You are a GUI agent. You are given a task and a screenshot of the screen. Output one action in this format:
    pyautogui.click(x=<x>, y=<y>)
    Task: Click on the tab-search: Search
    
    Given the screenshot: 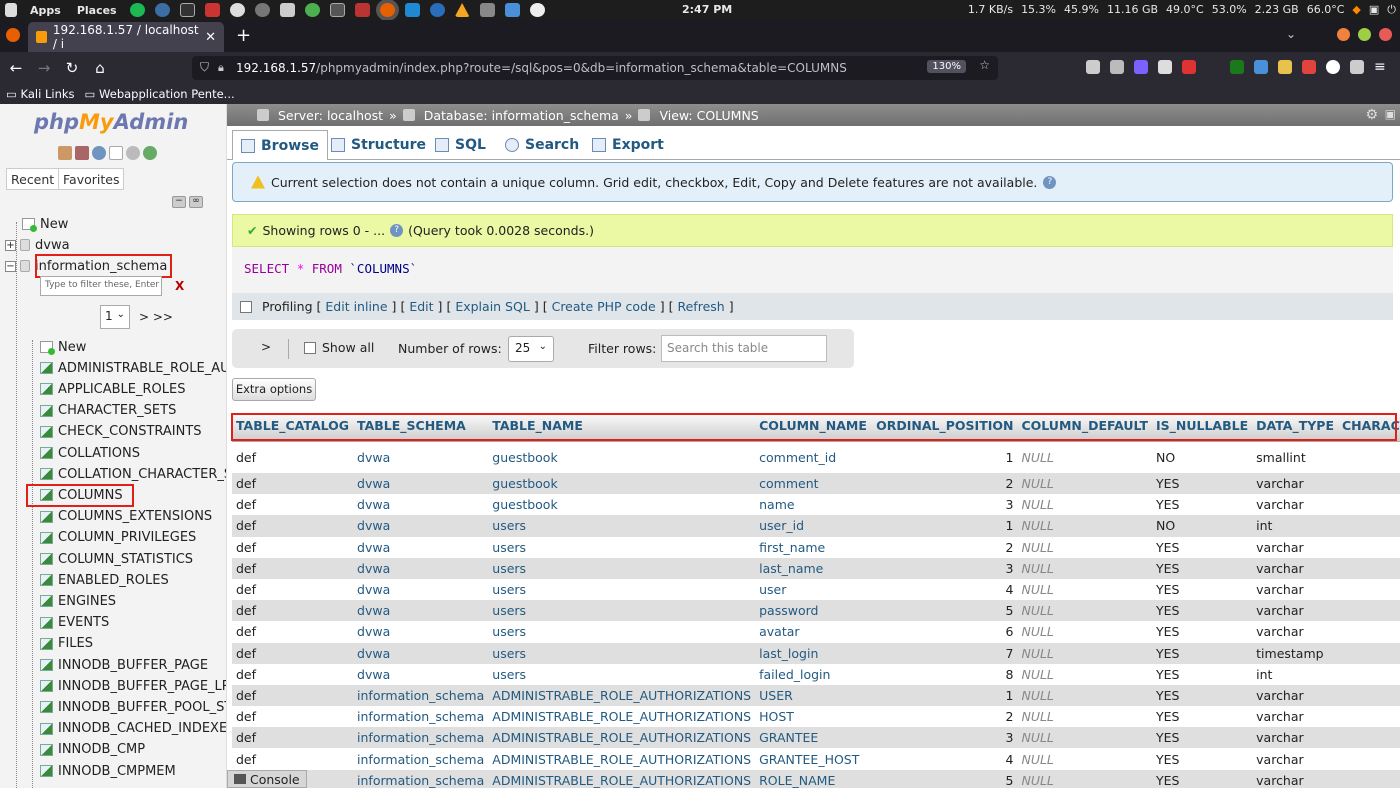 What is the action you would take?
    pyautogui.click(x=542, y=145)
    